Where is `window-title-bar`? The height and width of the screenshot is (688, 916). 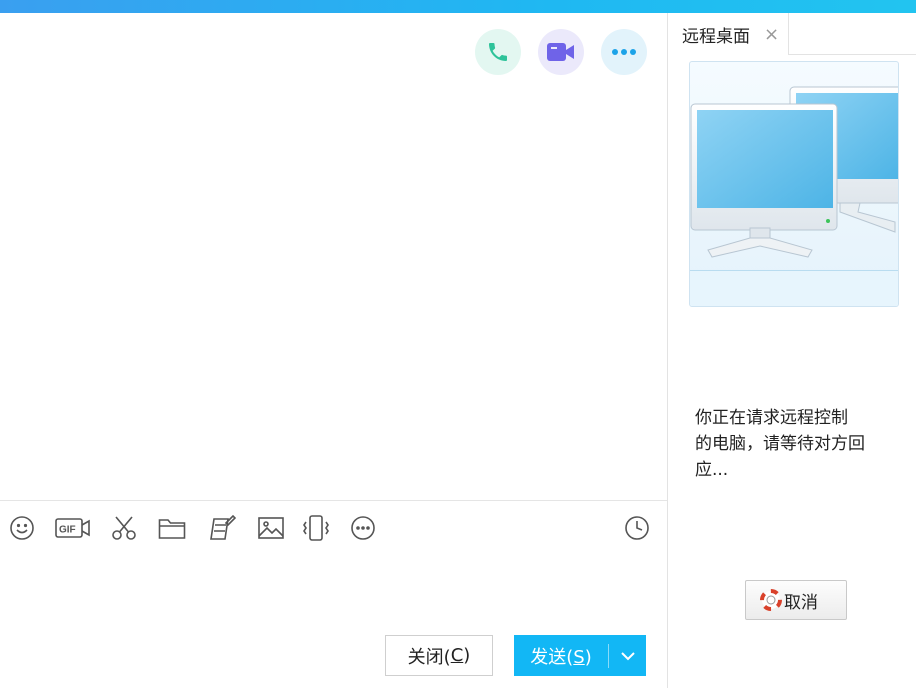
window-title-bar is located at coordinates (458, 6).